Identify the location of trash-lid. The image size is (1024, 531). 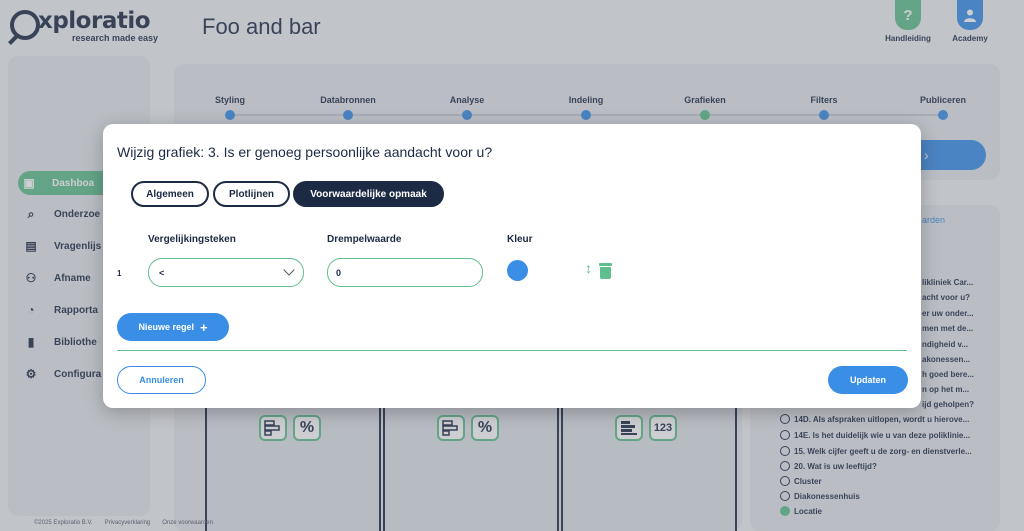
(605, 264).